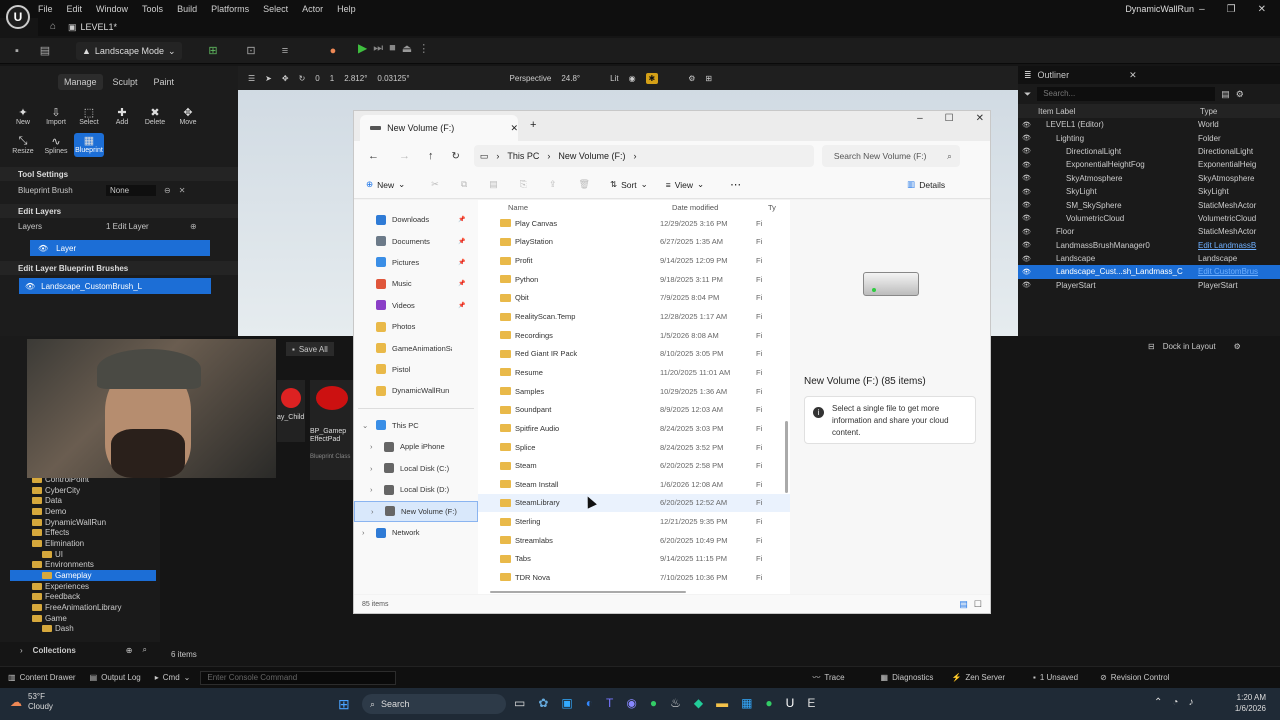  Describe the element at coordinates (83, 511) in the screenshot. I see `folder-tree-item: Demo` at that location.